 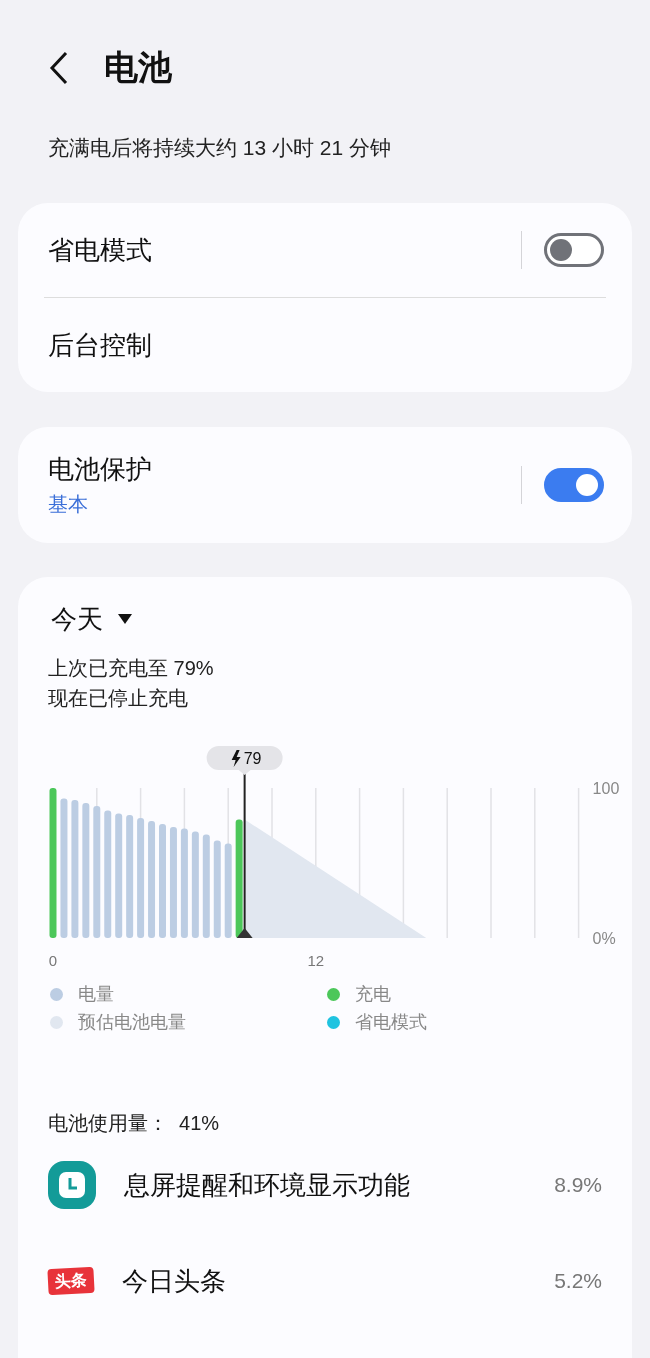 I want to click on setting-value: 基本, so click(x=68, y=504).